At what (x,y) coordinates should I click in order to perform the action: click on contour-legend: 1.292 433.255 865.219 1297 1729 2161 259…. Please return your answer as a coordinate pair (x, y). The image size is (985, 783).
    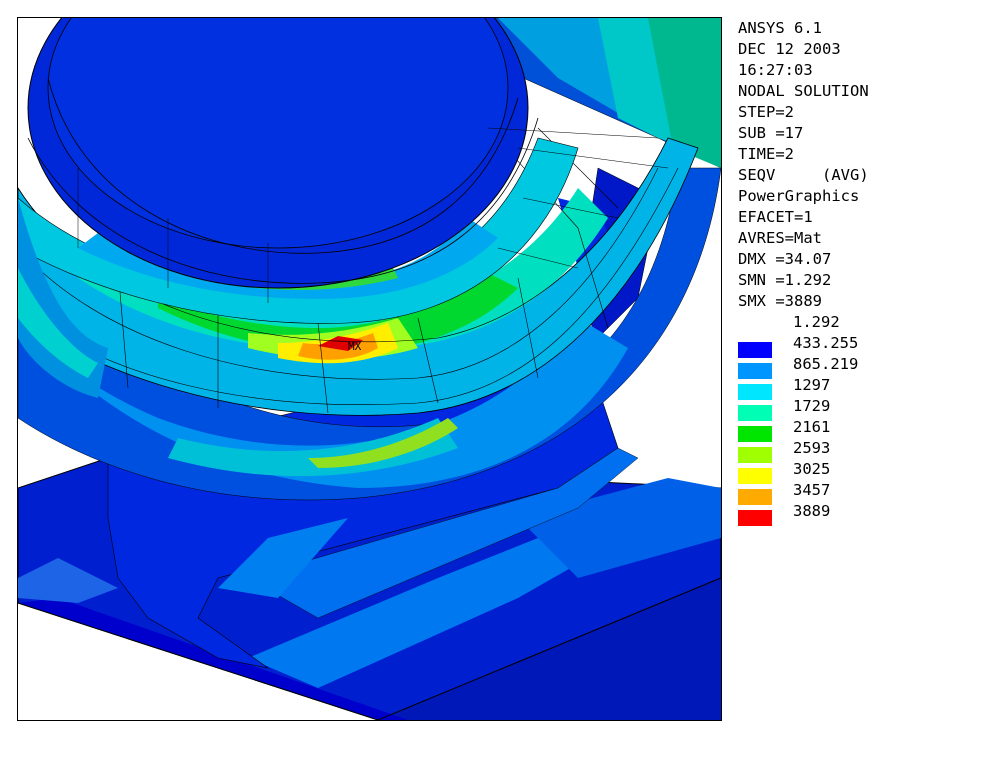
    Looking at the image, I should click on (858, 419).